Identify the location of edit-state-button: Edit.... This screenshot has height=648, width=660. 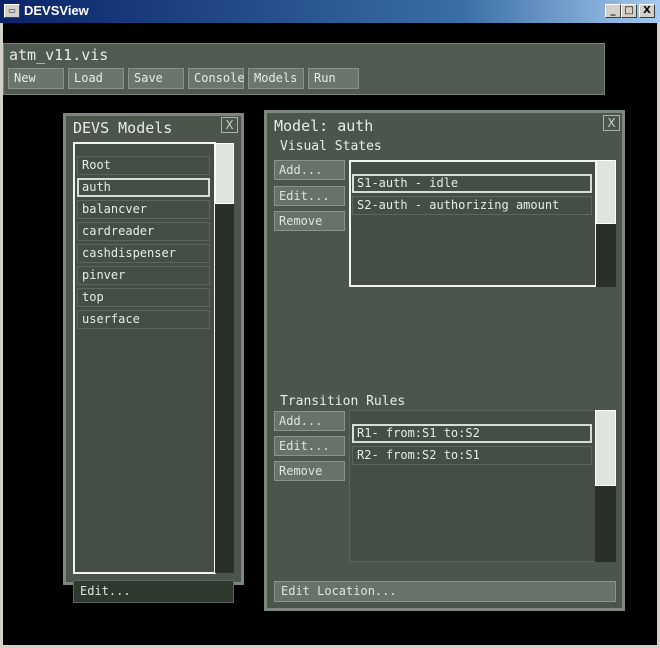
(309, 196).